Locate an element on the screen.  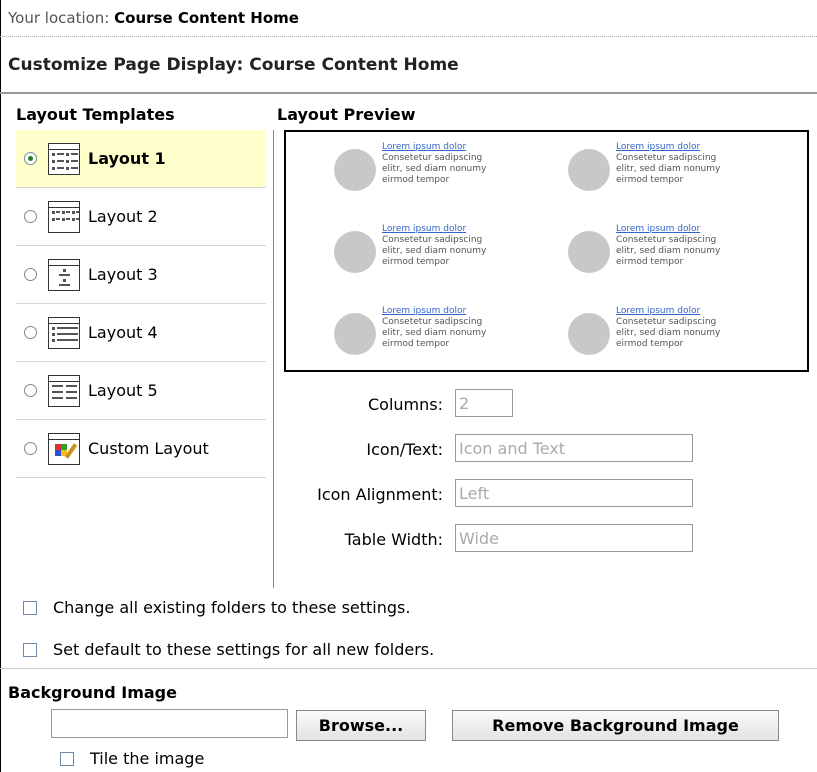
breadcrumb: Your location: Course Content Home is located at coordinates (153, 18).